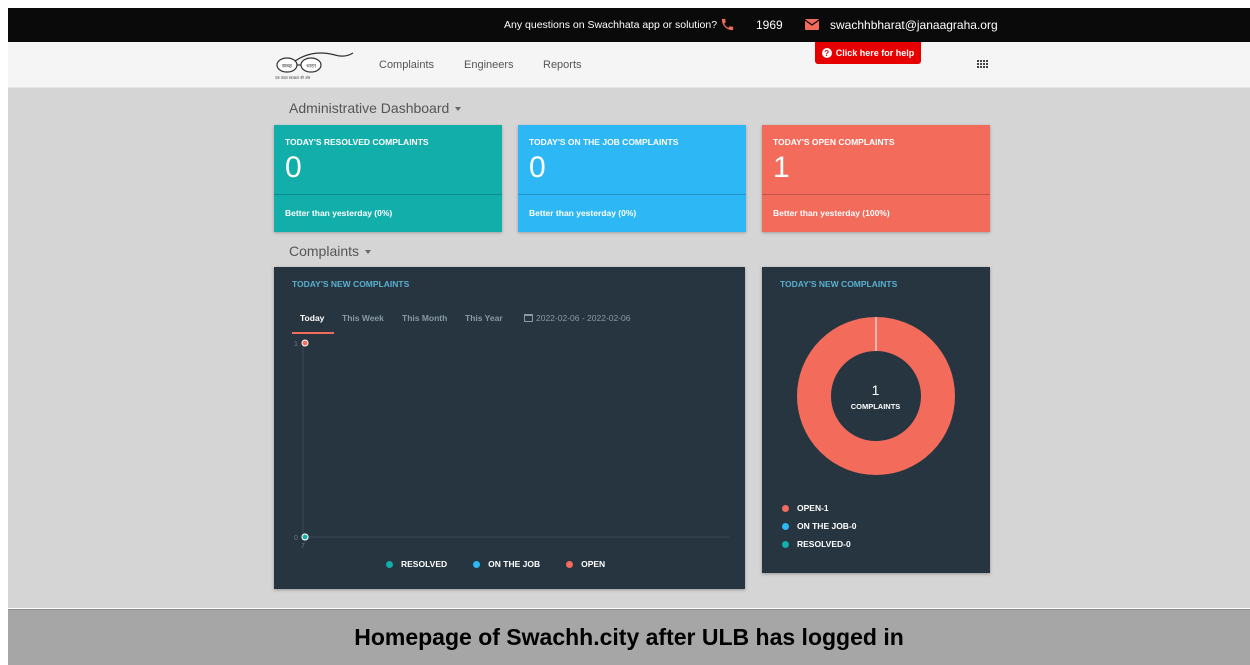  I want to click on dashboard-title-text: Administrative Dashboard, so click(369, 108).